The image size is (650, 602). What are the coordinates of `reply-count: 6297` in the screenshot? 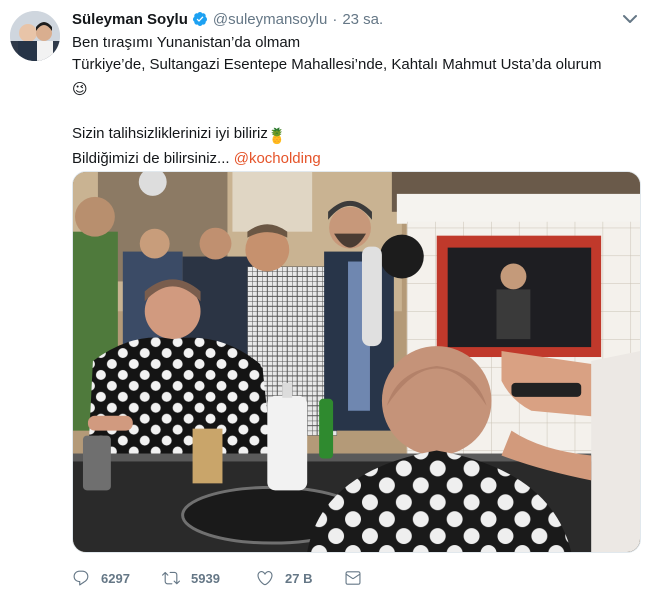 It's located at (115, 578).